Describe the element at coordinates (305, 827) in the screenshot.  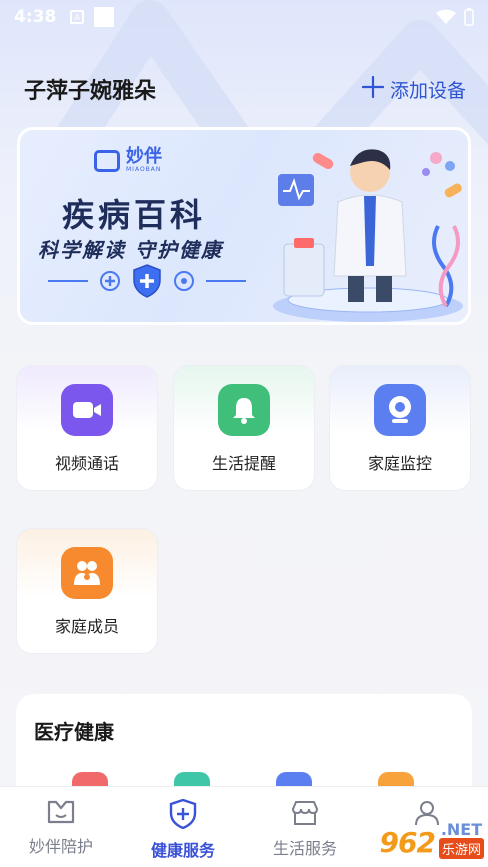
I see `tab-life-service: 生活服务` at that location.